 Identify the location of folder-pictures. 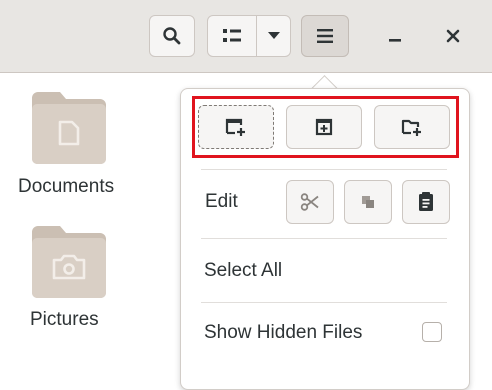
(69, 263).